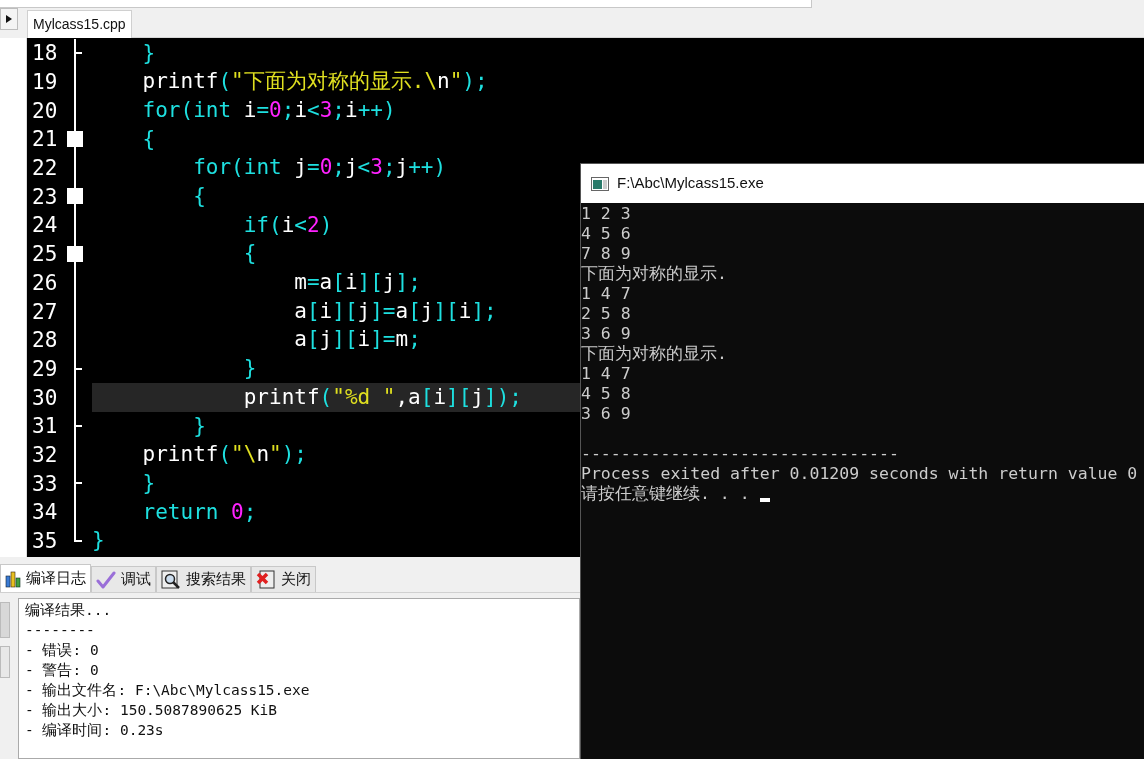 The height and width of the screenshot is (759, 1144). Describe the element at coordinates (45, 54) in the screenshot. I see `line-number: 18` at that location.